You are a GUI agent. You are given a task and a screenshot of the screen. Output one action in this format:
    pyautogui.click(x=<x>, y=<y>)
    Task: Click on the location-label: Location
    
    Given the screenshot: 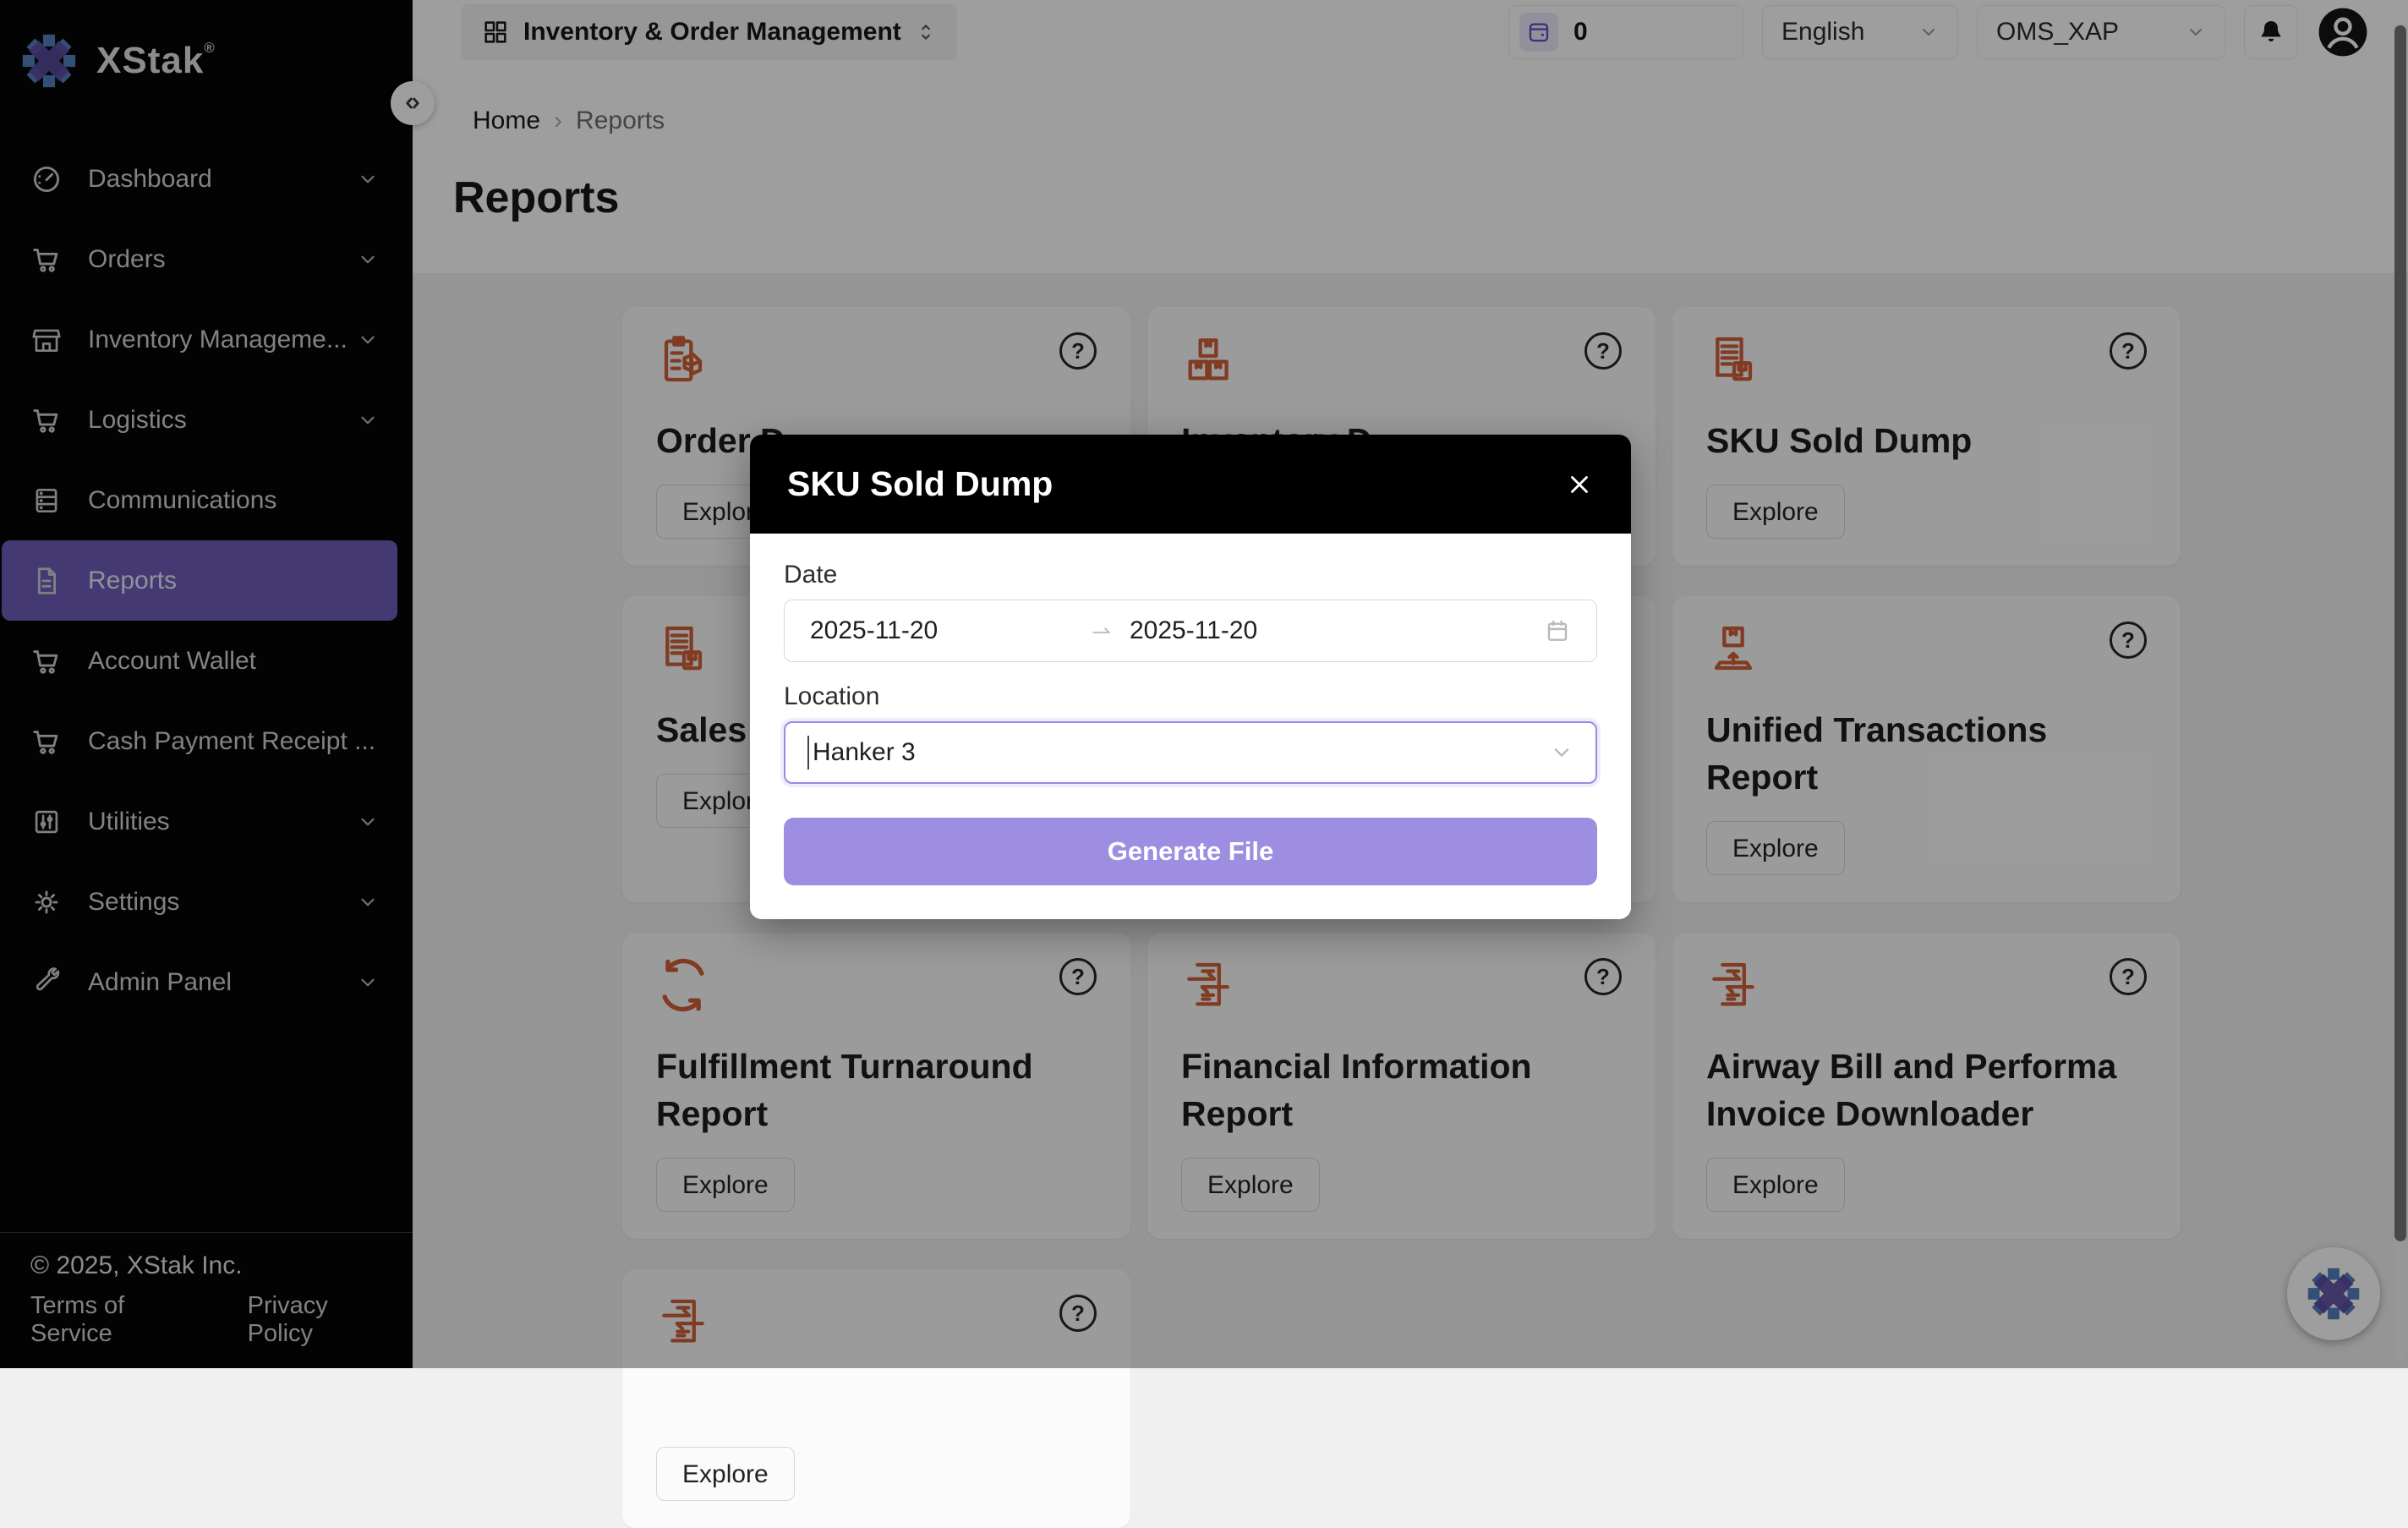 What is the action you would take?
    pyautogui.click(x=832, y=696)
    